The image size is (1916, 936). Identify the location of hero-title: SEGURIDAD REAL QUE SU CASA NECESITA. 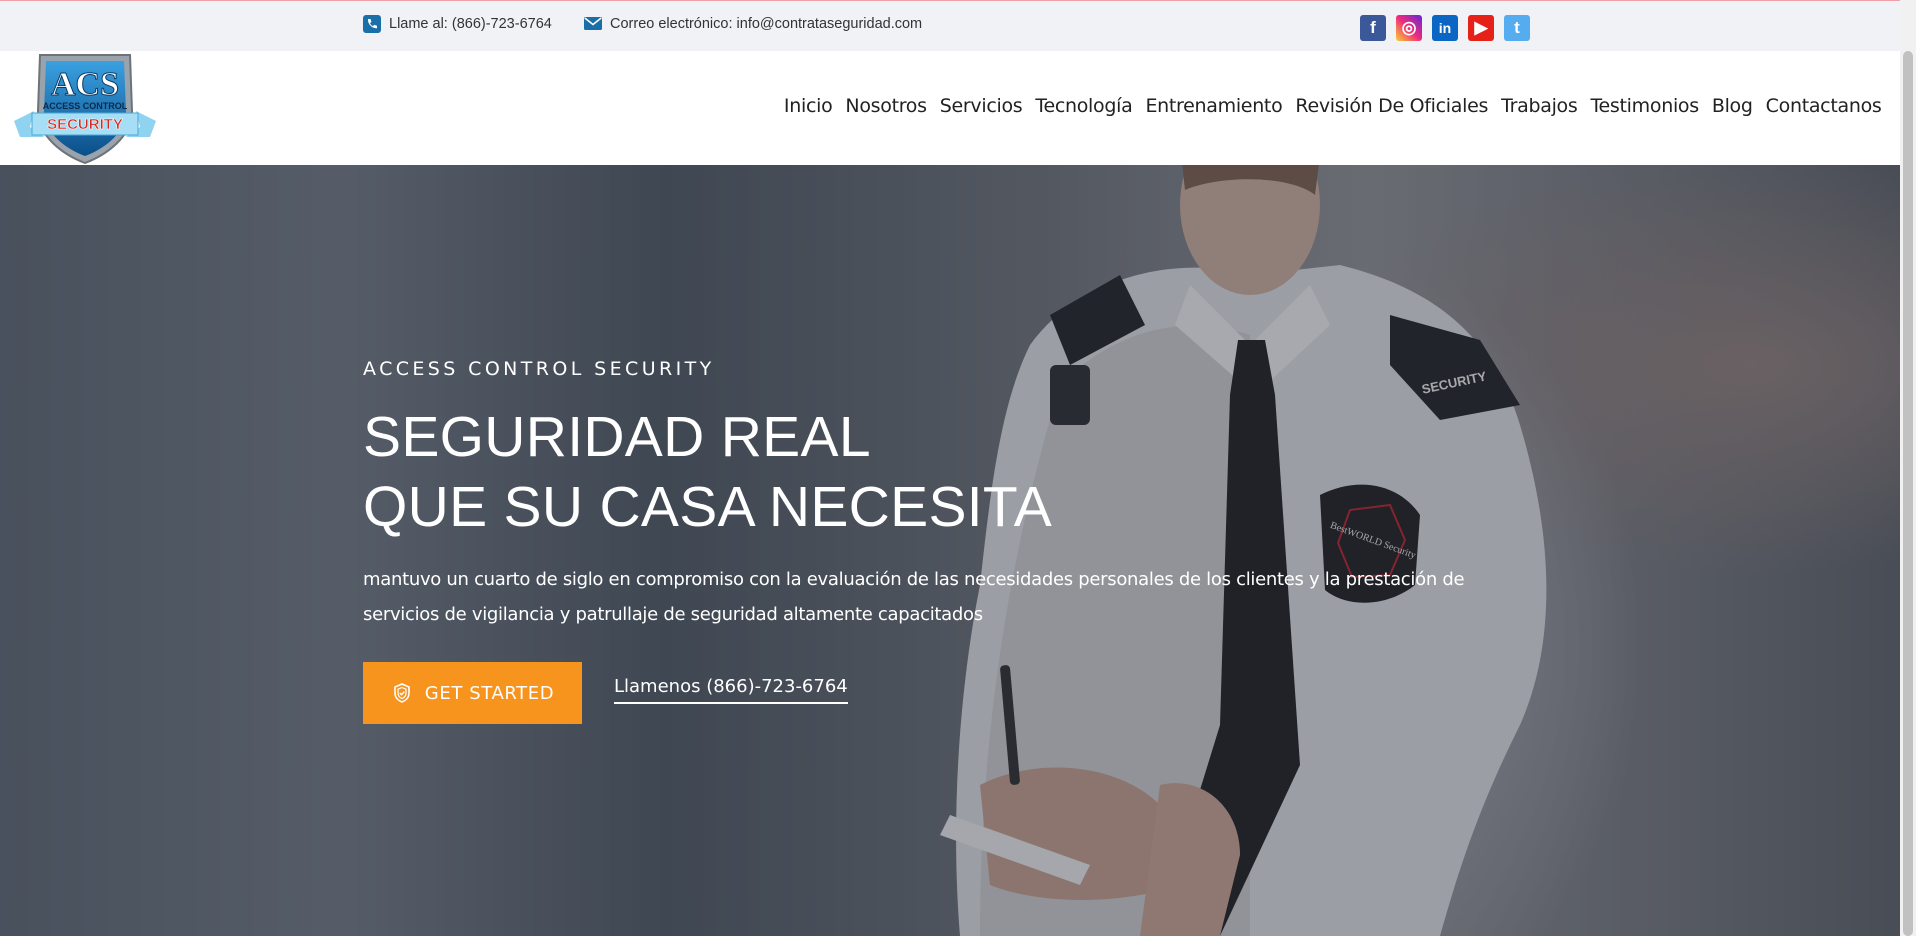
(963, 472).